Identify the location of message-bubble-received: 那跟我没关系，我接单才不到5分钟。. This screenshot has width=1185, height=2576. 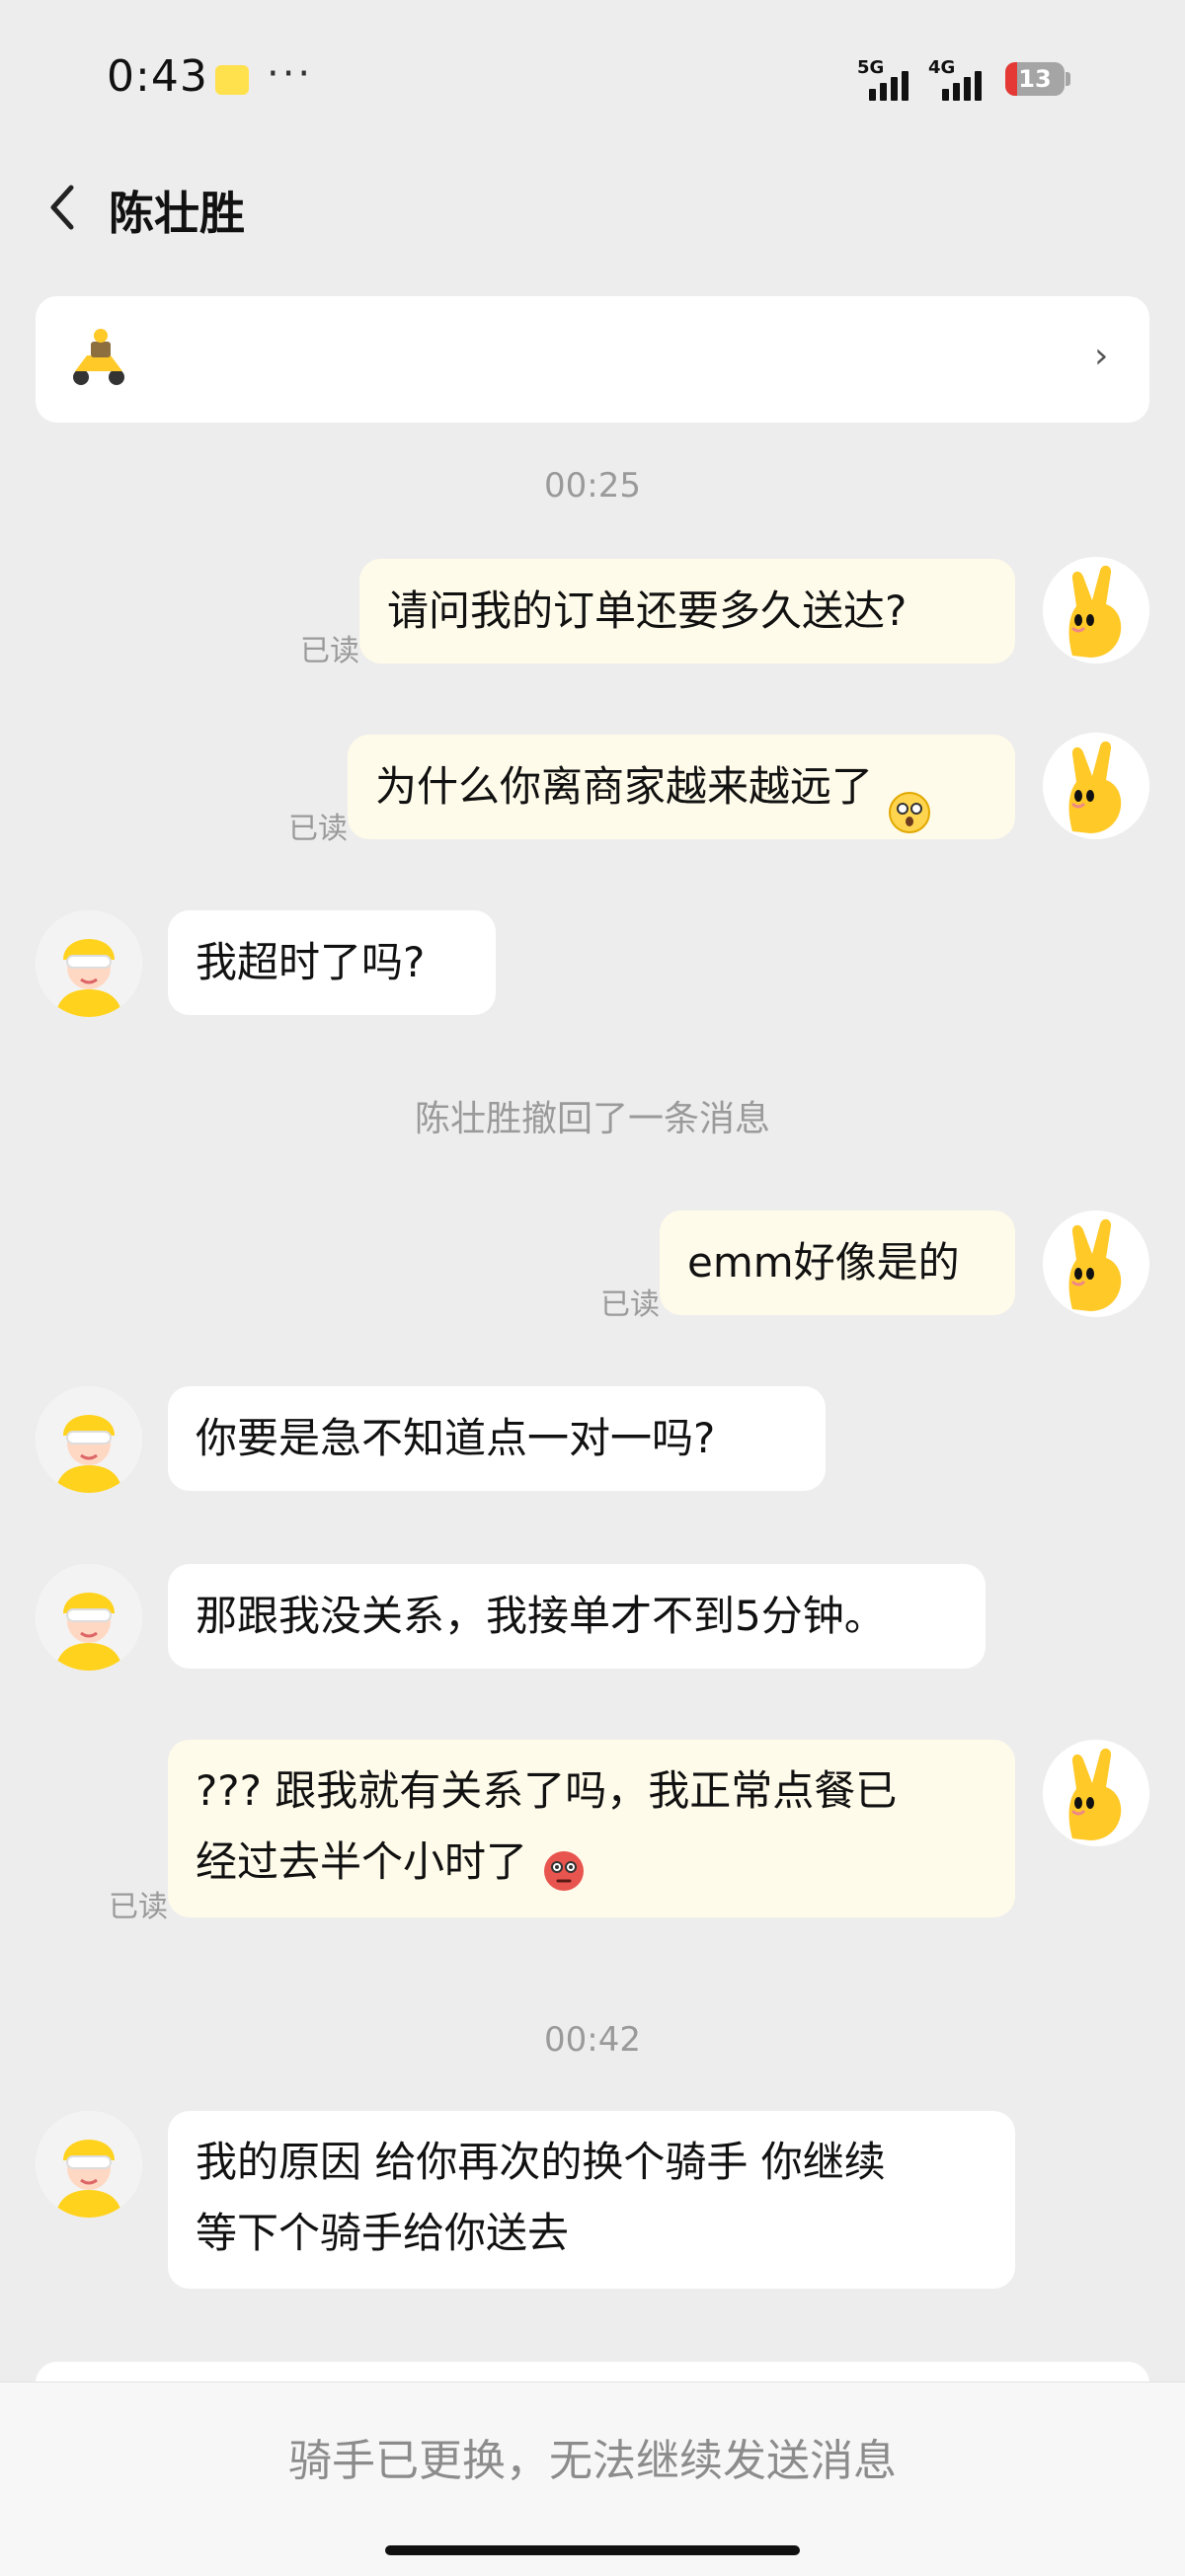
(577, 1616).